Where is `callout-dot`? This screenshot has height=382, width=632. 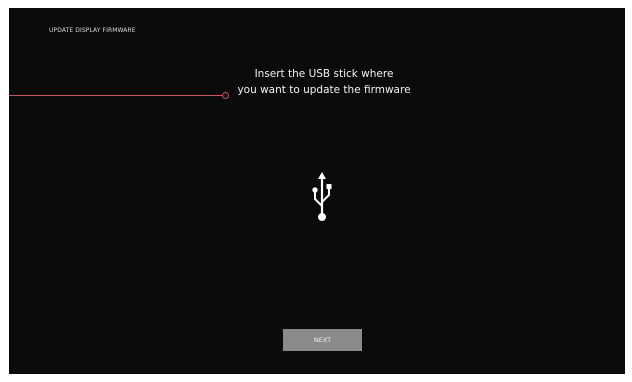
callout-dot is located at coordinates (225, 95).